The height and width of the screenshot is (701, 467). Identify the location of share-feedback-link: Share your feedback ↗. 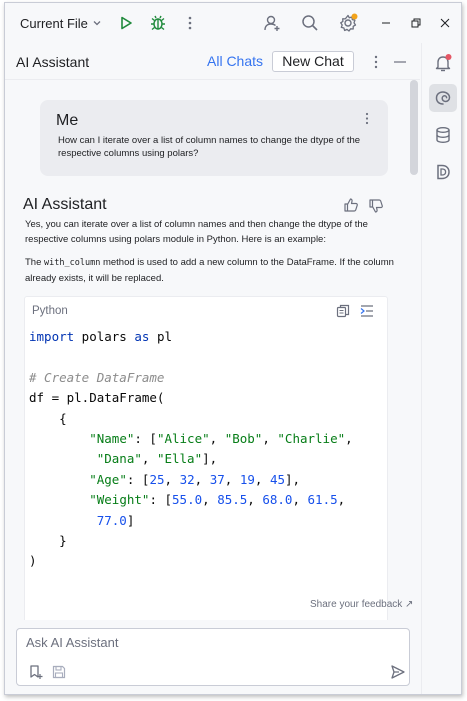
(361, 604).